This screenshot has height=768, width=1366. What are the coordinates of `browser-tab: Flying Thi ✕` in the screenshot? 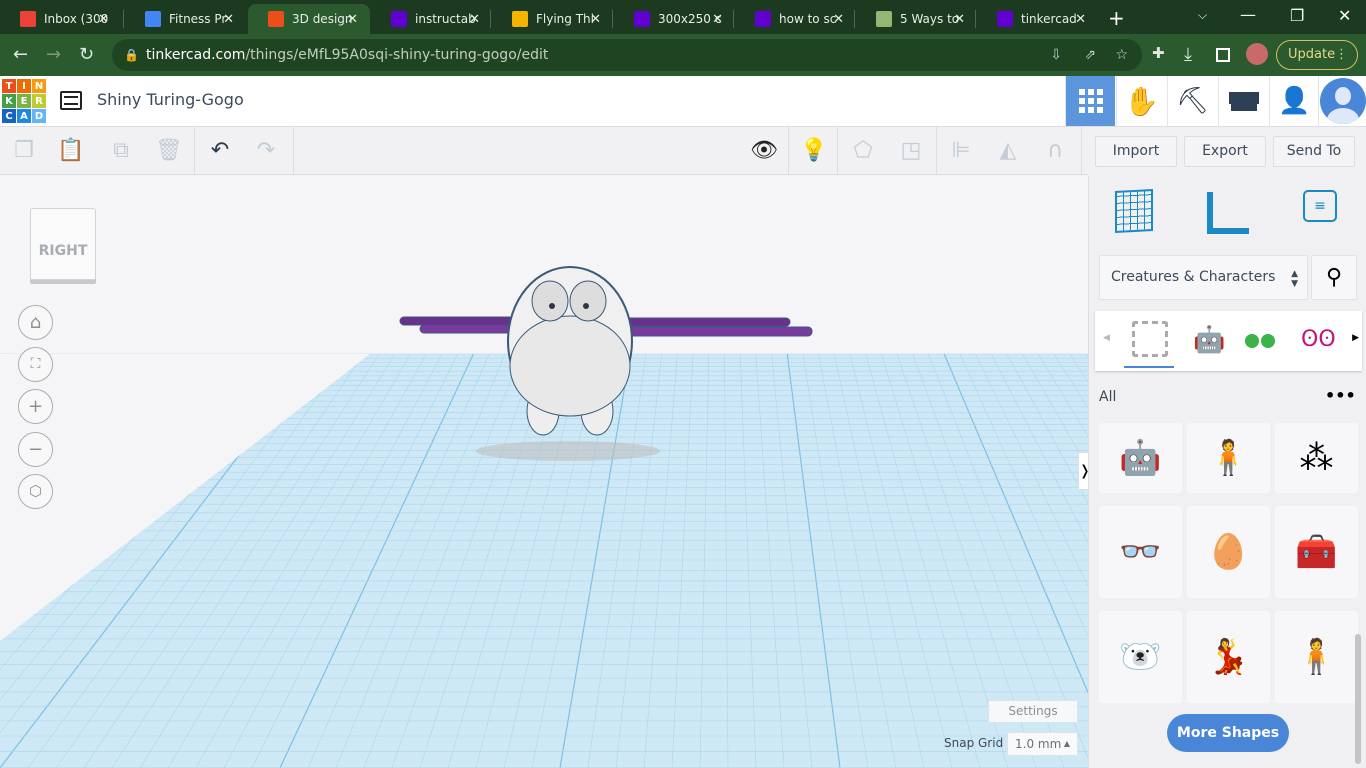 It's located at (552, 19).